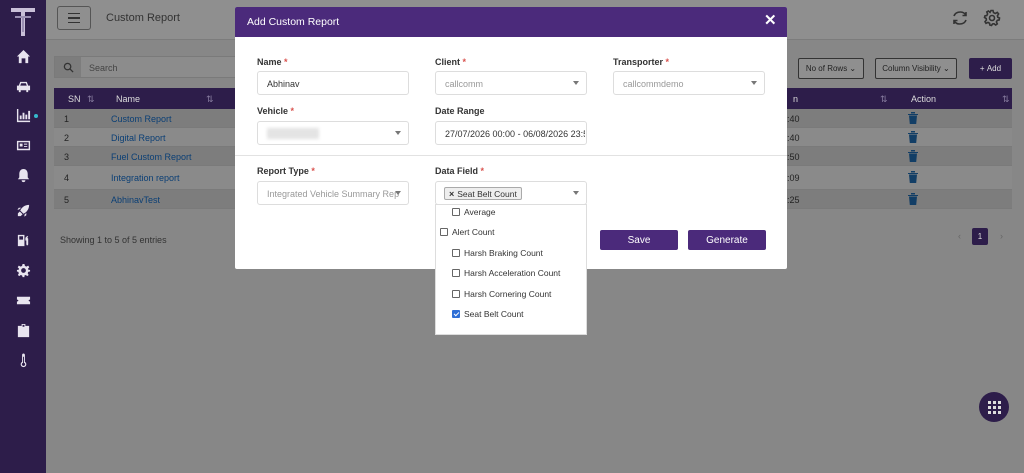  I want to click on row-sn: 2, so click(67, 138).